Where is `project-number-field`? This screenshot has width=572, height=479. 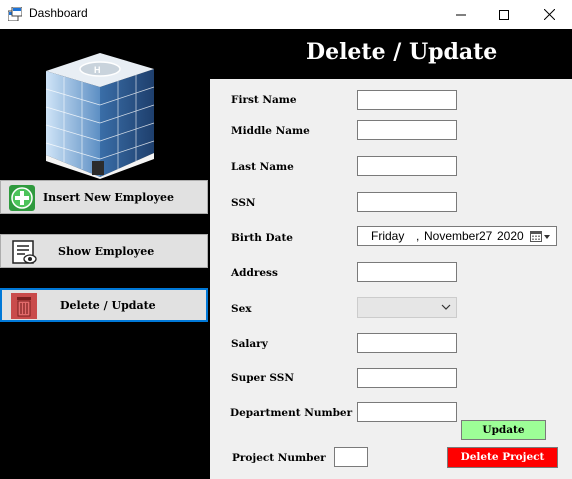 project-number-field is located at coordinates (351, 457).